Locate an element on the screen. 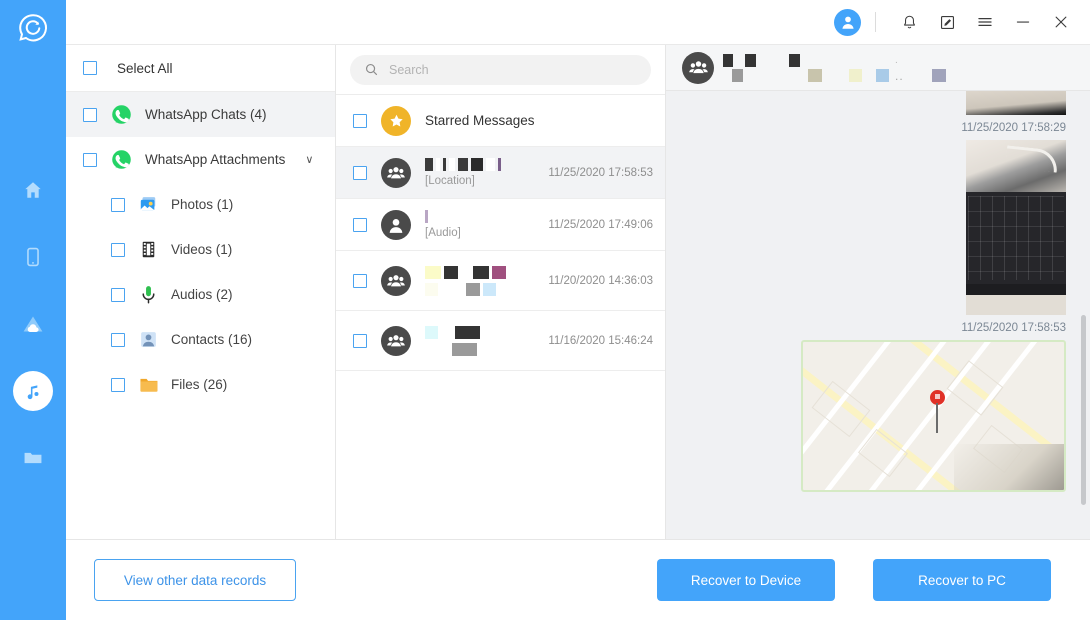 This screenshot has height=620, width=1090. rail-item-music is located at coordinates (33, 391).